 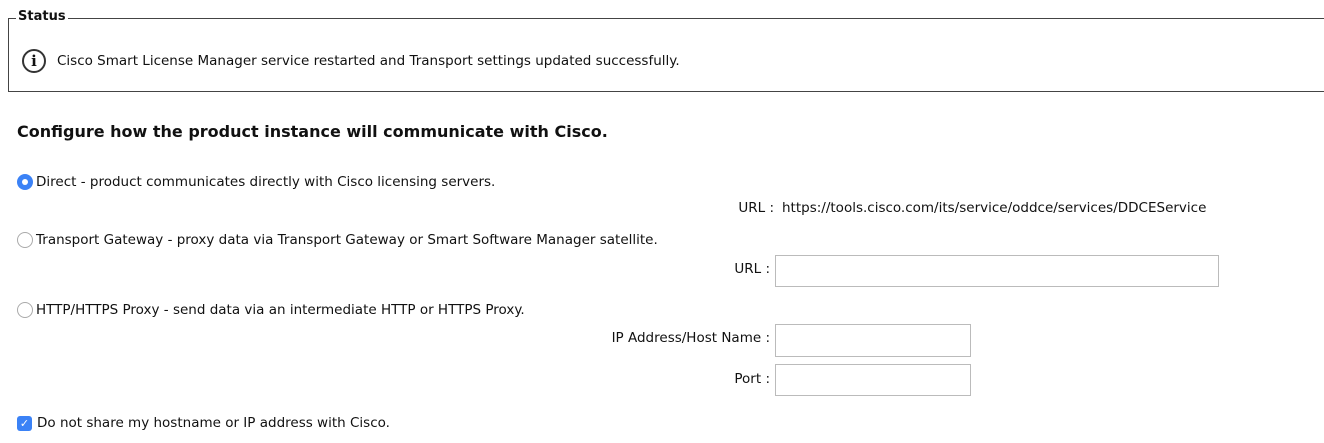 What do you see at coordinates (873, 380) in the screenshot?
I see `proxy-port-input` at bounding box center [873, 380].